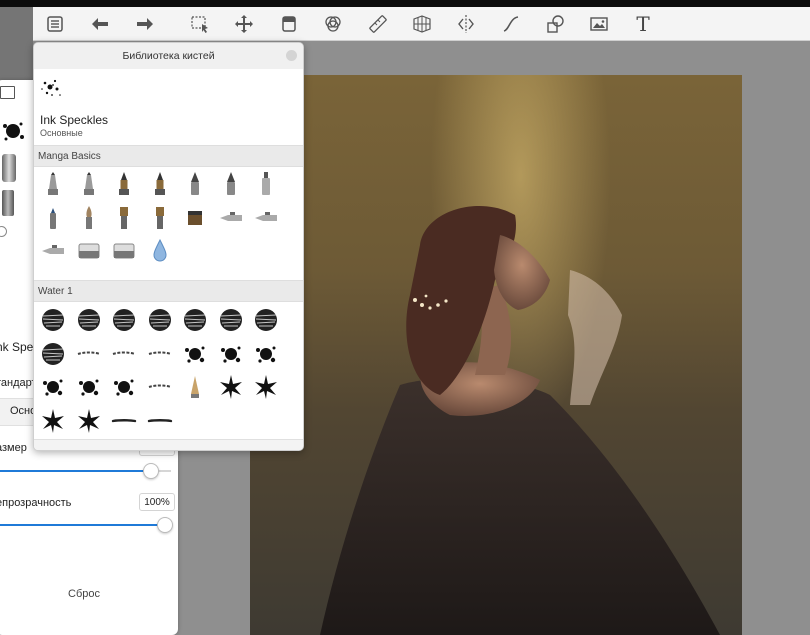 The width and height of the screenshot is (810, 635). Describe the element at coordinates (18, 383) in the screenshot. I see `preset-dropdown: тандарт` at that location.